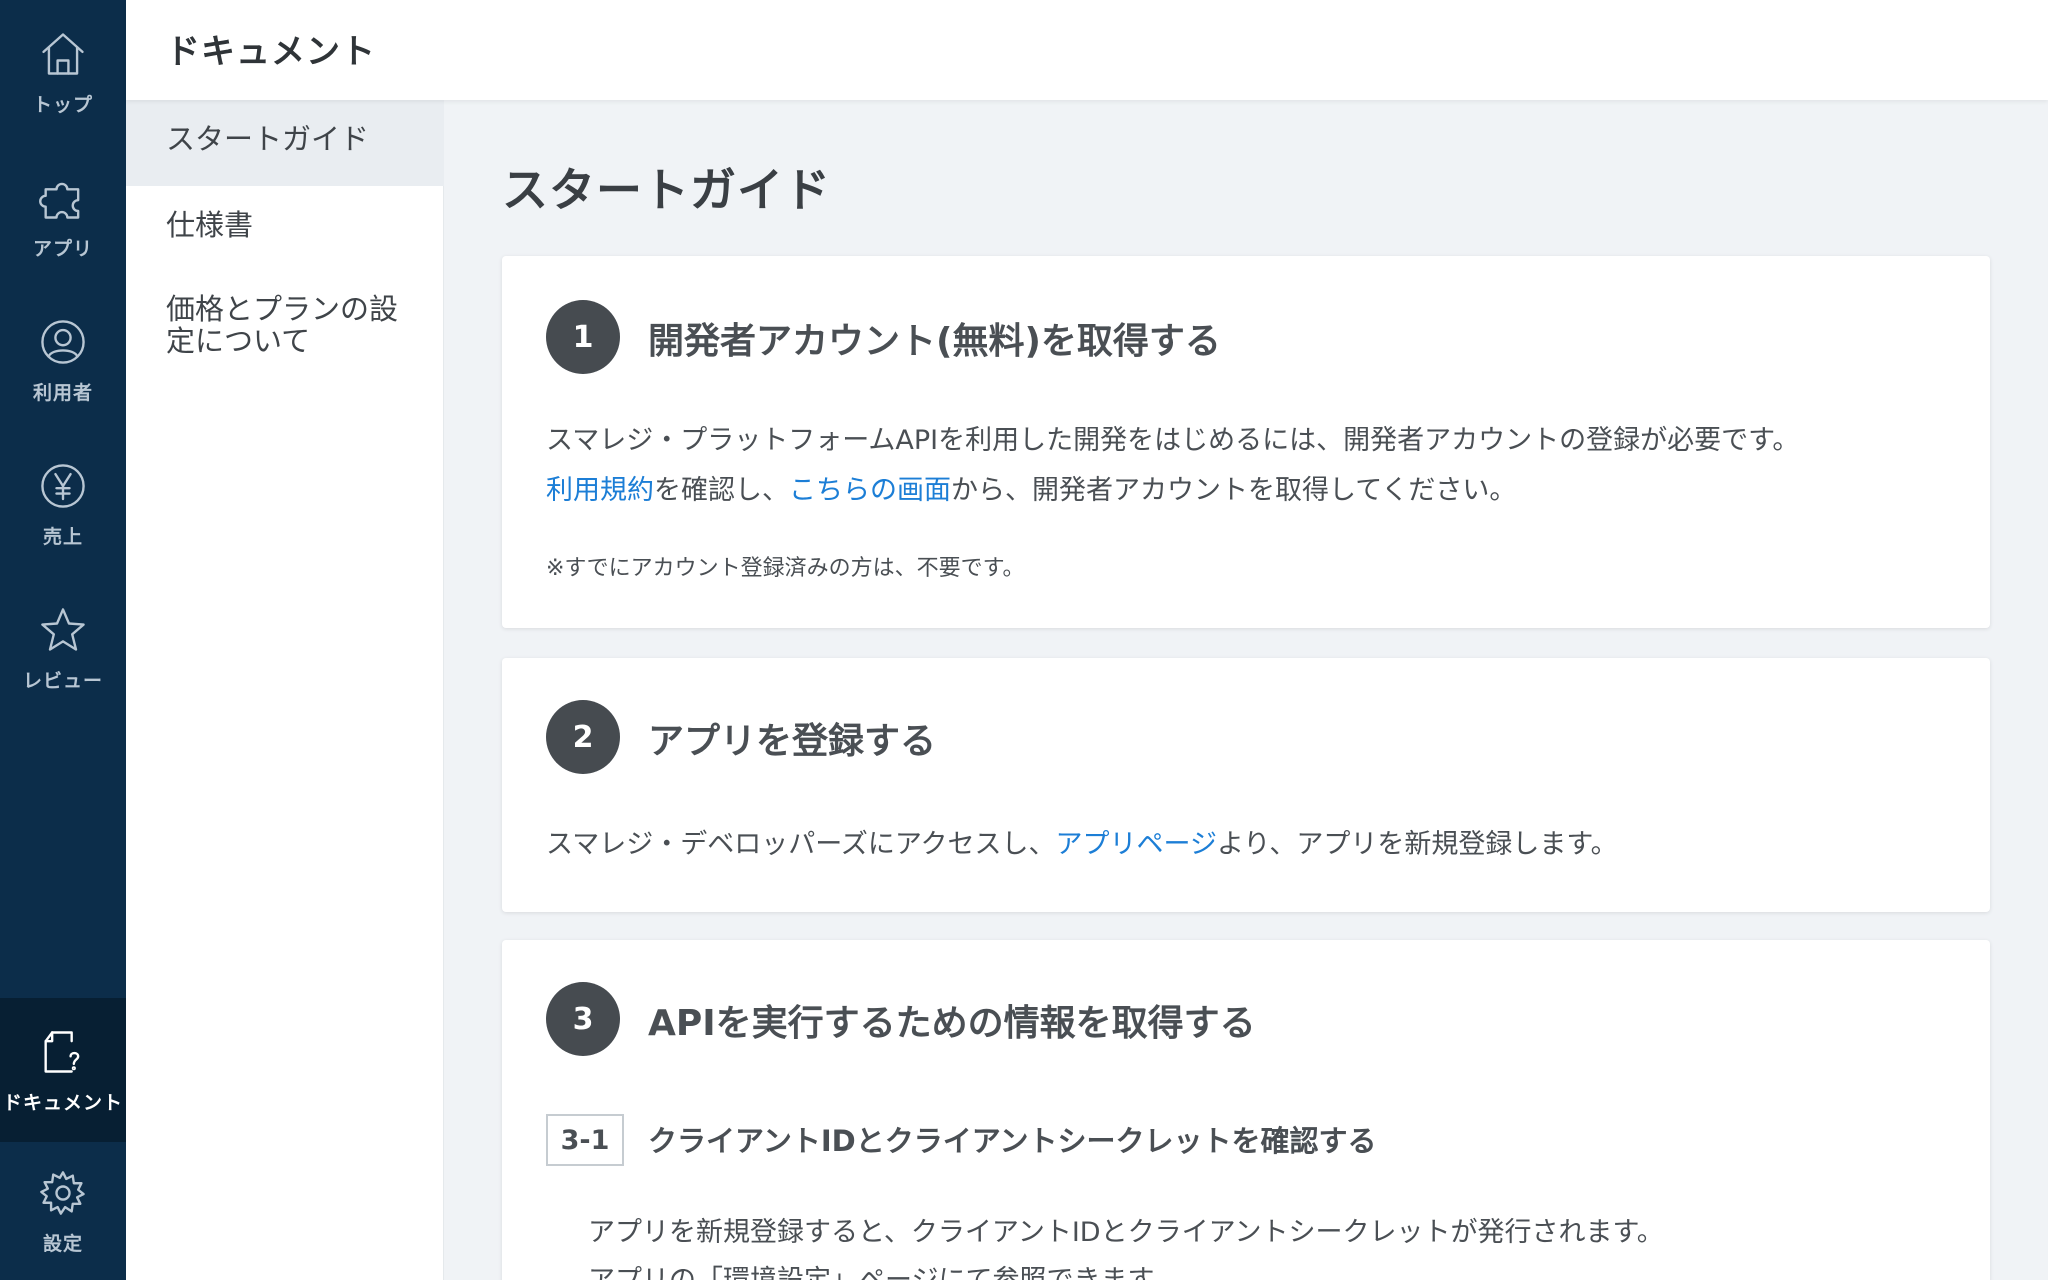  Describe the element at coordinates (63, 53) in the screenshot. I see `home-icon` at that location.